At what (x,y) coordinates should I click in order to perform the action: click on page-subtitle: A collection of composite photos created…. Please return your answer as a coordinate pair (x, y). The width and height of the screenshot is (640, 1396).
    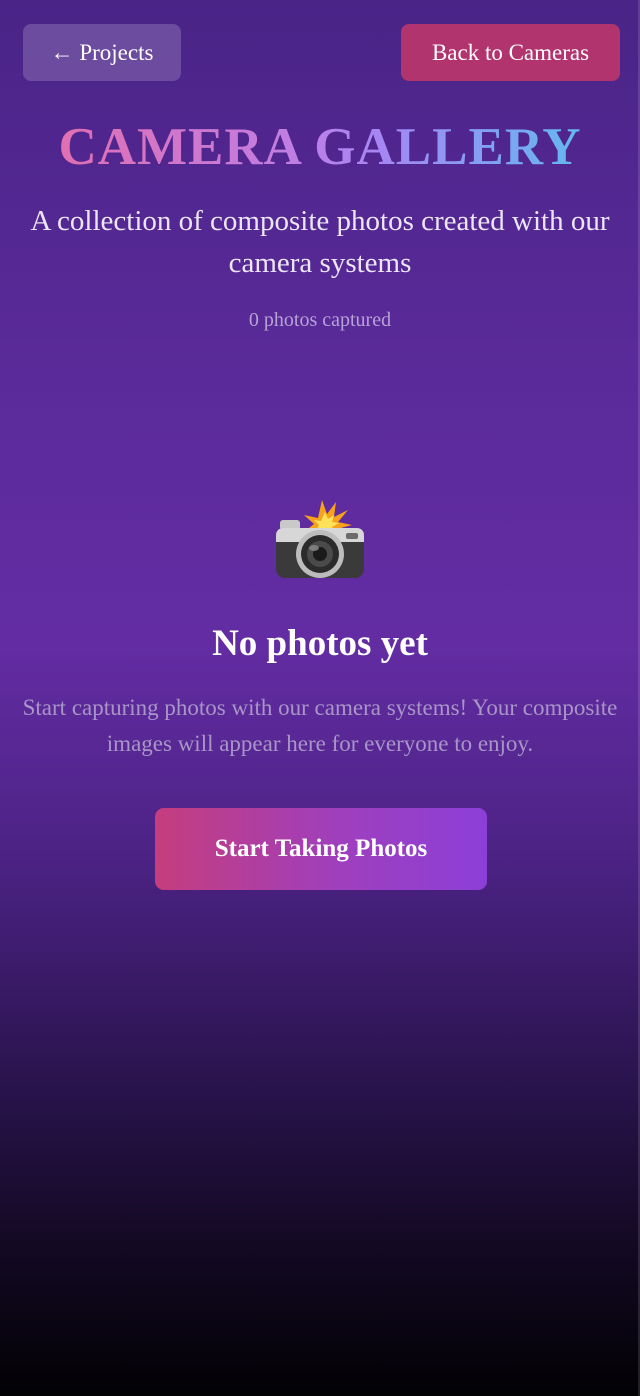
    Looking at the image, I should click on (320, 242).